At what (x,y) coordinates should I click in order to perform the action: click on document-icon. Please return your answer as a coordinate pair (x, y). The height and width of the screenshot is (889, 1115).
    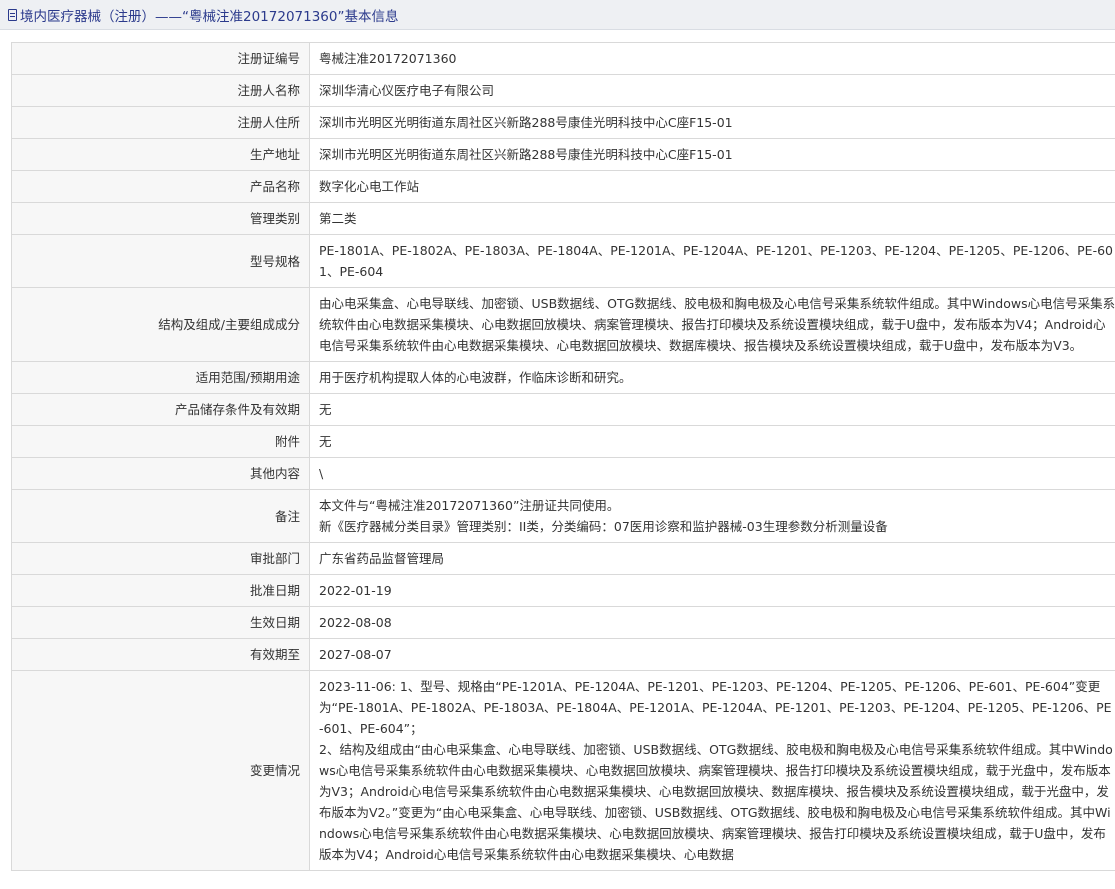
    Looking at the image, I should click on (12, 14).